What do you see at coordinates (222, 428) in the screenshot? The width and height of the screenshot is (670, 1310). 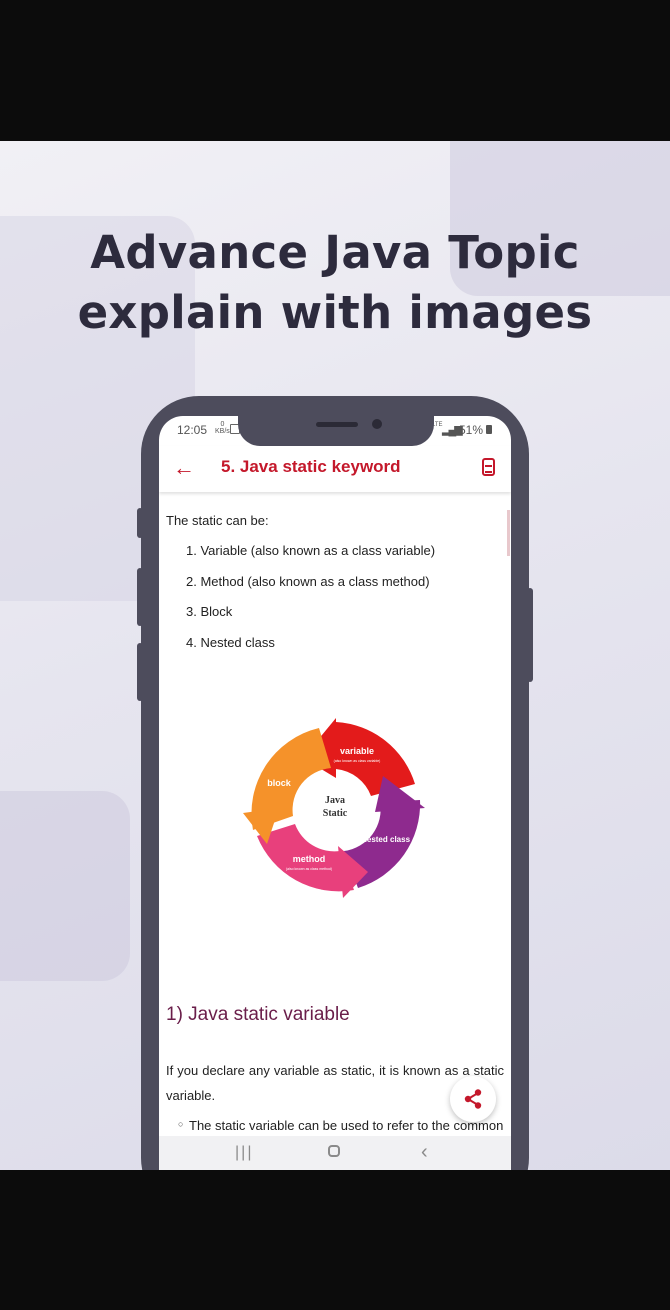 I see `net-speed: 0 KB/s` at bounding box center [222, 428].